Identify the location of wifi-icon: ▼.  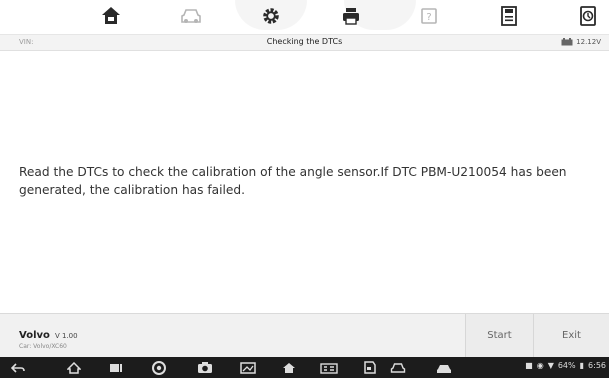
(550, 365).